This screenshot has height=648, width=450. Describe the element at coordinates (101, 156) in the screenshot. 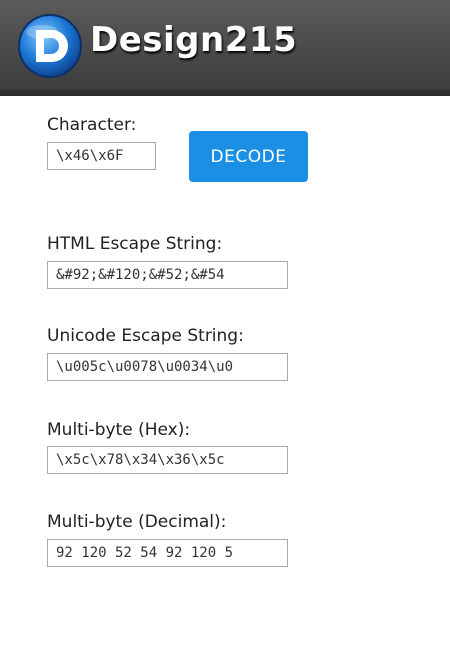

I see `character-input: \x46\x6F` at that location.